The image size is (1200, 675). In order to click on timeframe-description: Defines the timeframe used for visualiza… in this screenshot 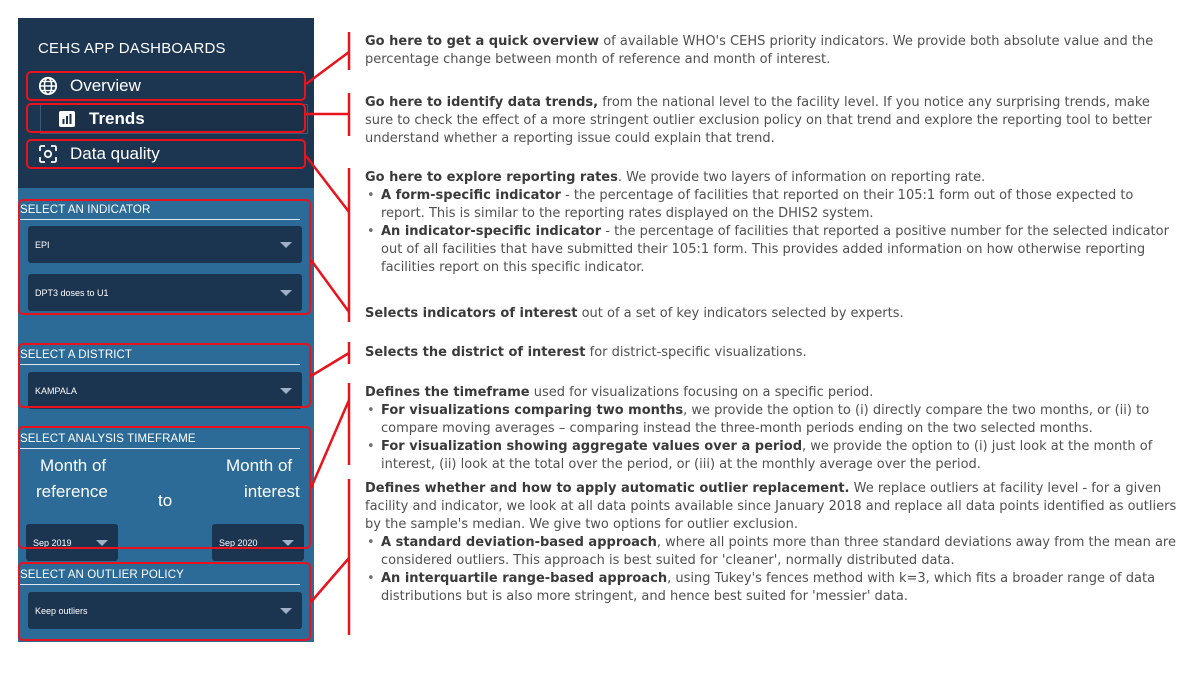, I will do `click(771, 429)`.